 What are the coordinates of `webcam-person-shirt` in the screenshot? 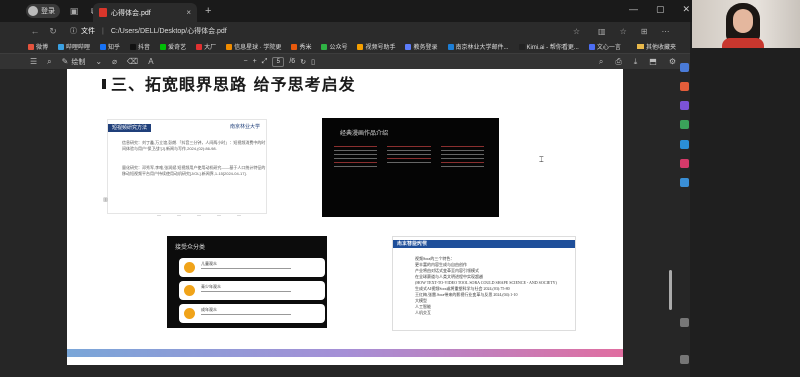 It's located at (743, 43).